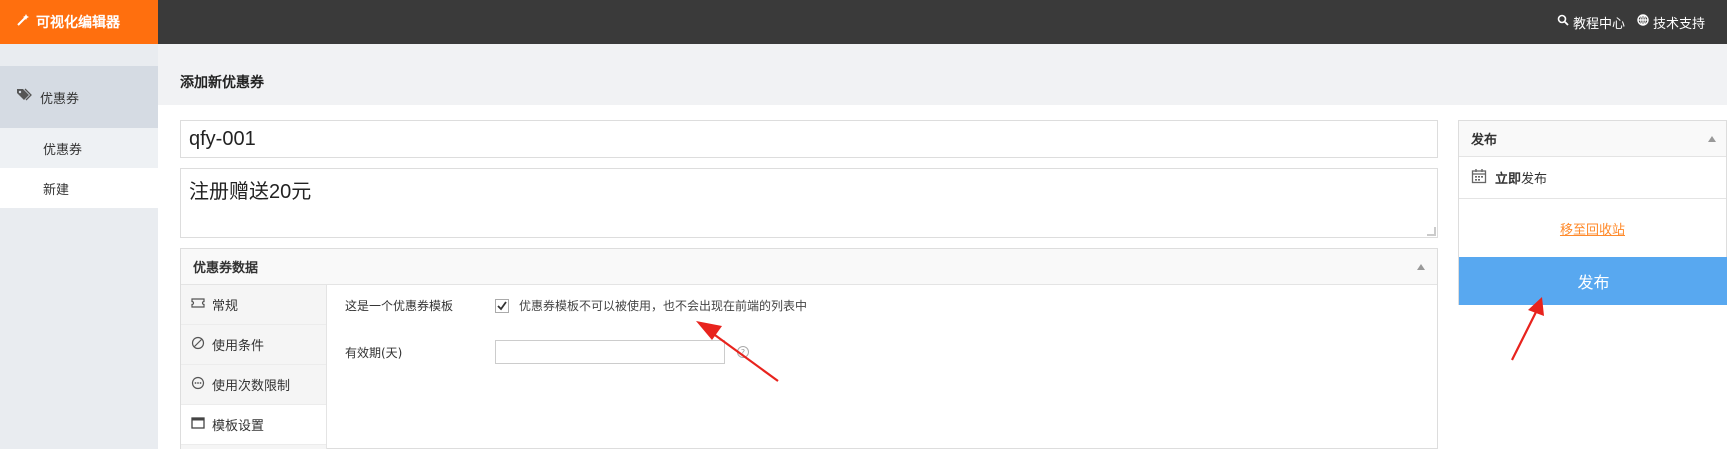 The height and width of the screenshot is (449, 1727). I want to click on coupon-data-header: 优惠券数据, so click(809, 267).